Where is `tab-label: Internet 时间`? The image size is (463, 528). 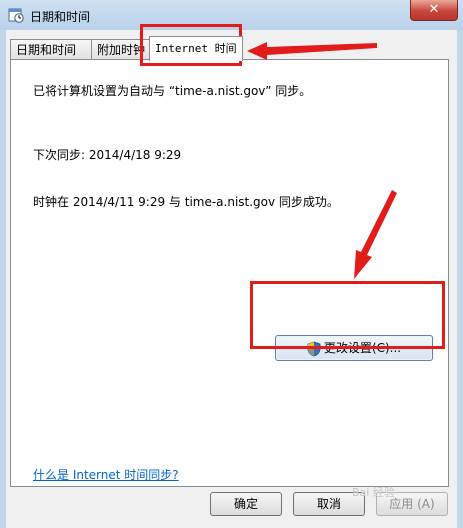
tab-label: Internet 时间 is located at coordinates (196, 48).